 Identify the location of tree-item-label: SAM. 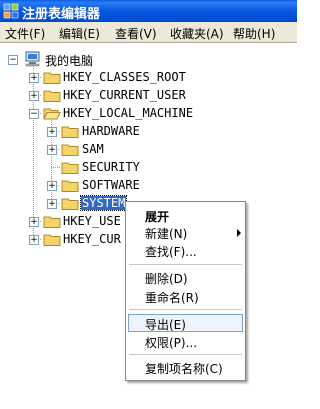
(93, 149).